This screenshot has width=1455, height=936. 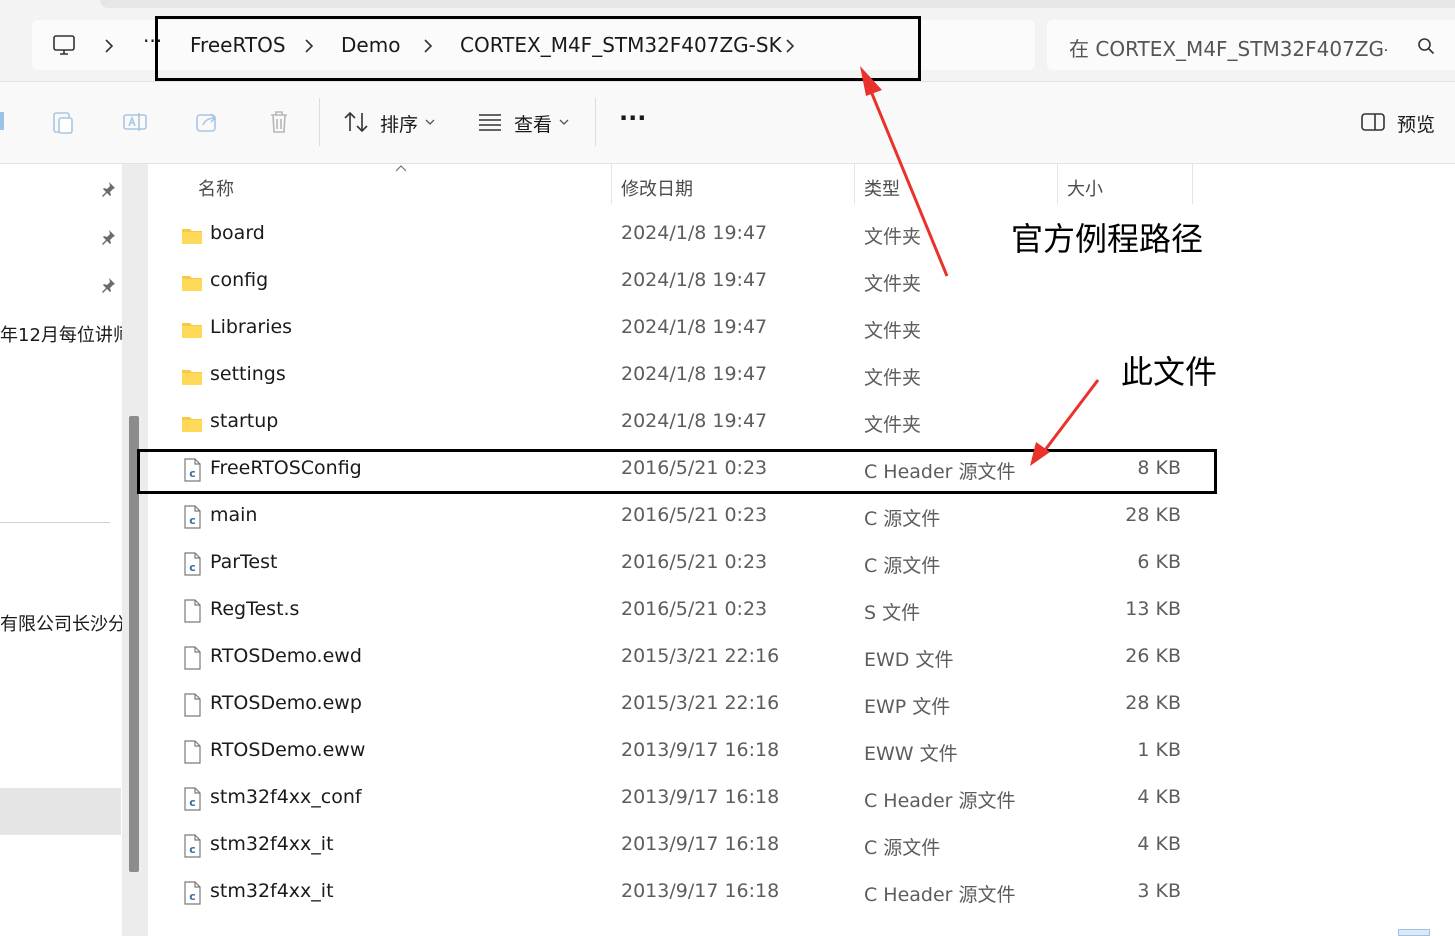 What do you see at coordinates (55, 522) in the screenshot?
I see `nav-divider` at bounding box center [55, 522].